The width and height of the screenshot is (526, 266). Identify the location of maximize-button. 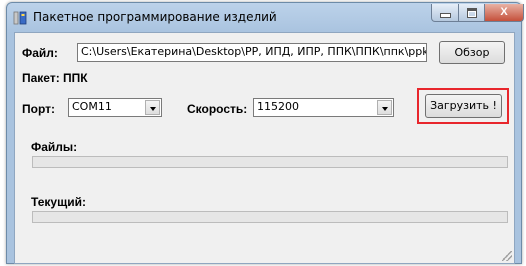
(471, 13).